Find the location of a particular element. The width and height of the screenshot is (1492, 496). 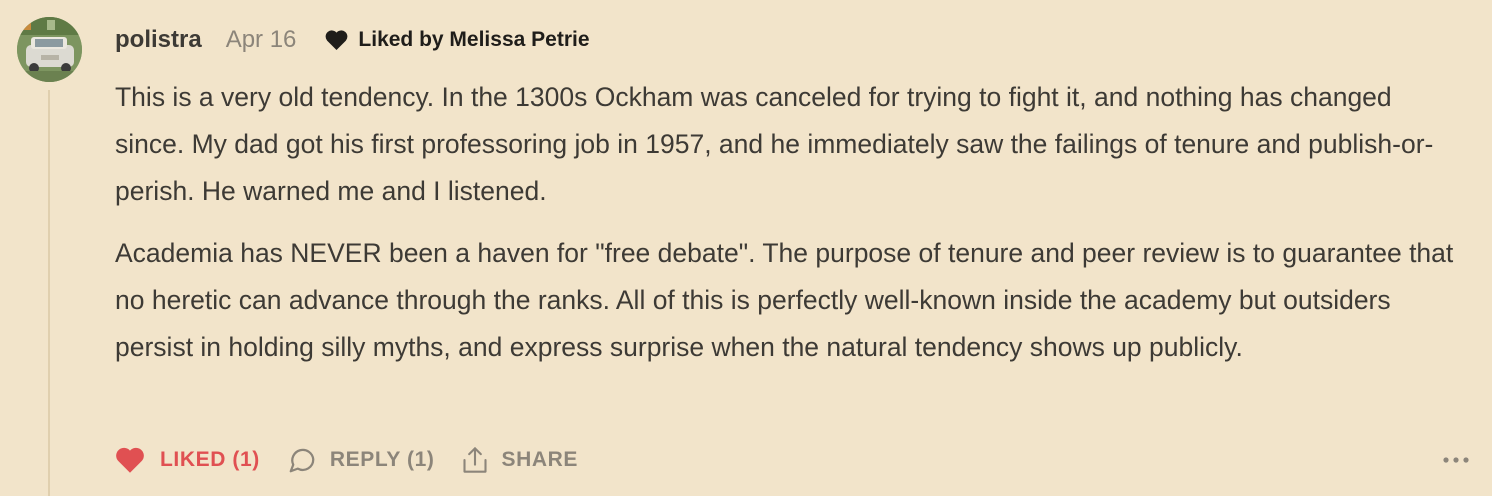

liked-by-text: Liked by Melissa Petrie is located at coordinates (474, 39).